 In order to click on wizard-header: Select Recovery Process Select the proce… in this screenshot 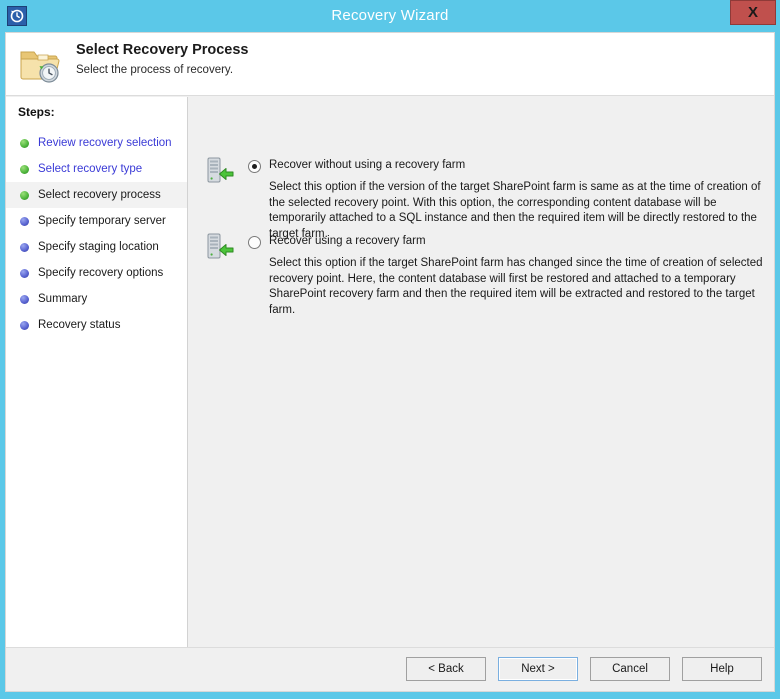, I will do `click(390, 64)`.